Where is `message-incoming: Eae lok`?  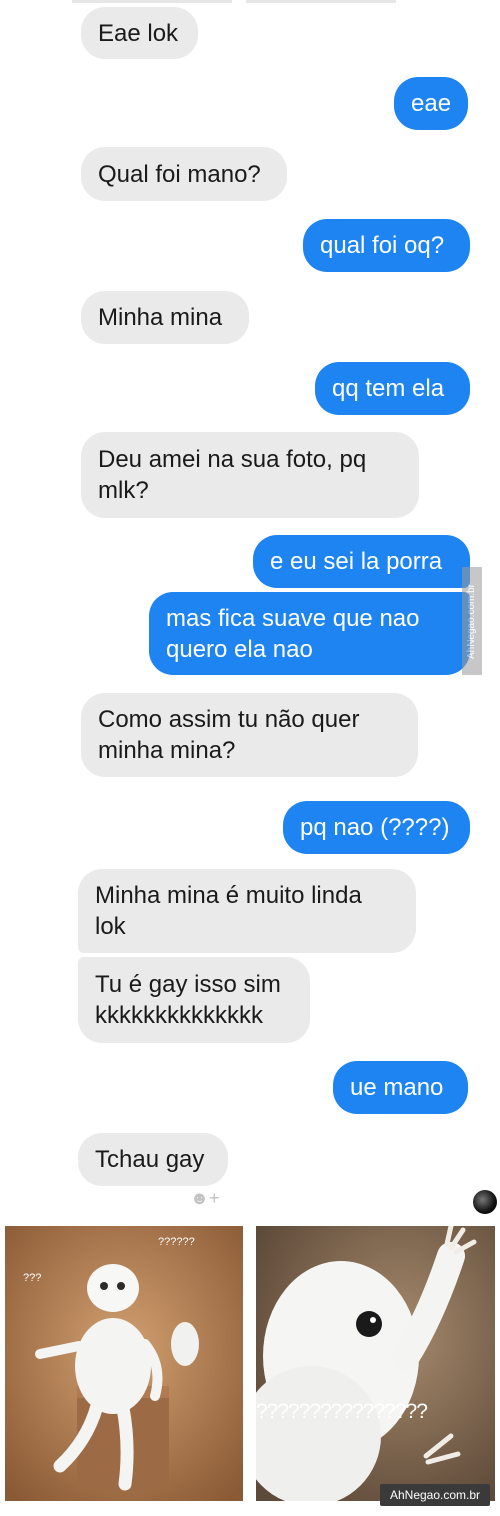 message-incoming: Eae lok is located at coordinates (139, 33).